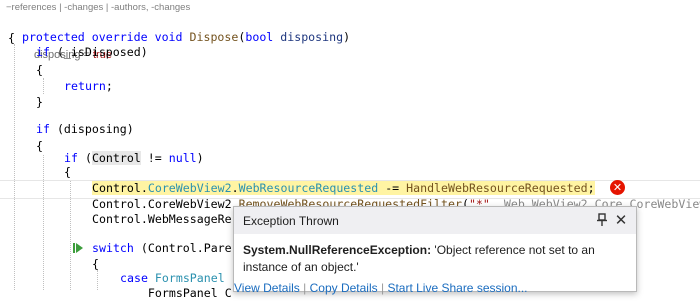  I want to click on brace: }, so click(39, 102).